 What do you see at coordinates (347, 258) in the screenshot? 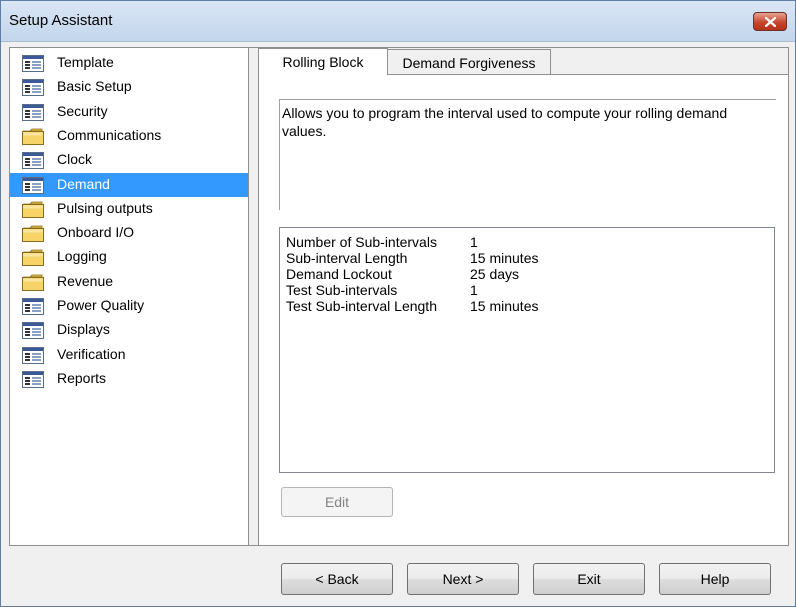
I see `setting-name: Sub-interval Length` at bounding box center [347, 258].